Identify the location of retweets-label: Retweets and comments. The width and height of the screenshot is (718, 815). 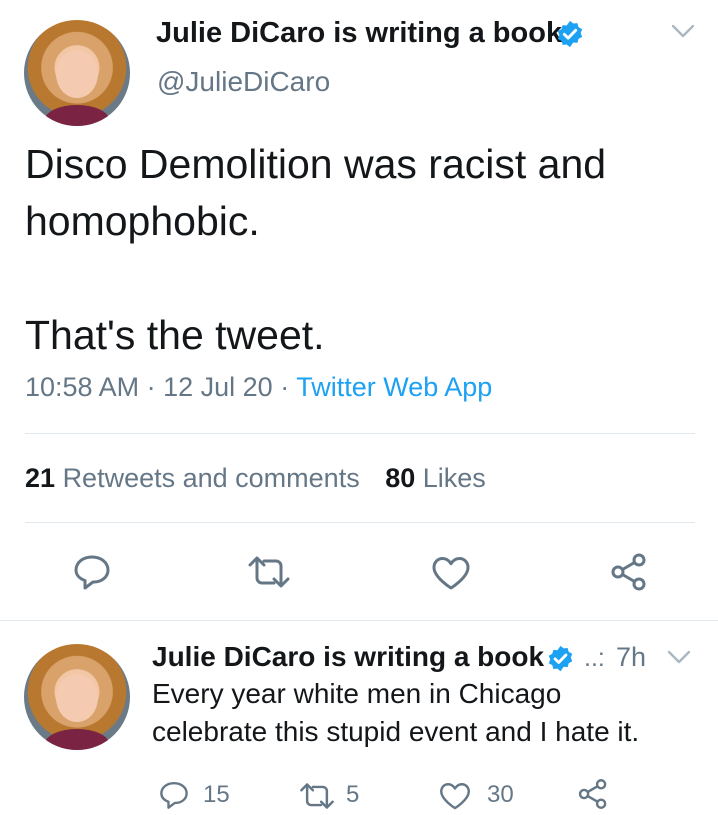
(211, 478).